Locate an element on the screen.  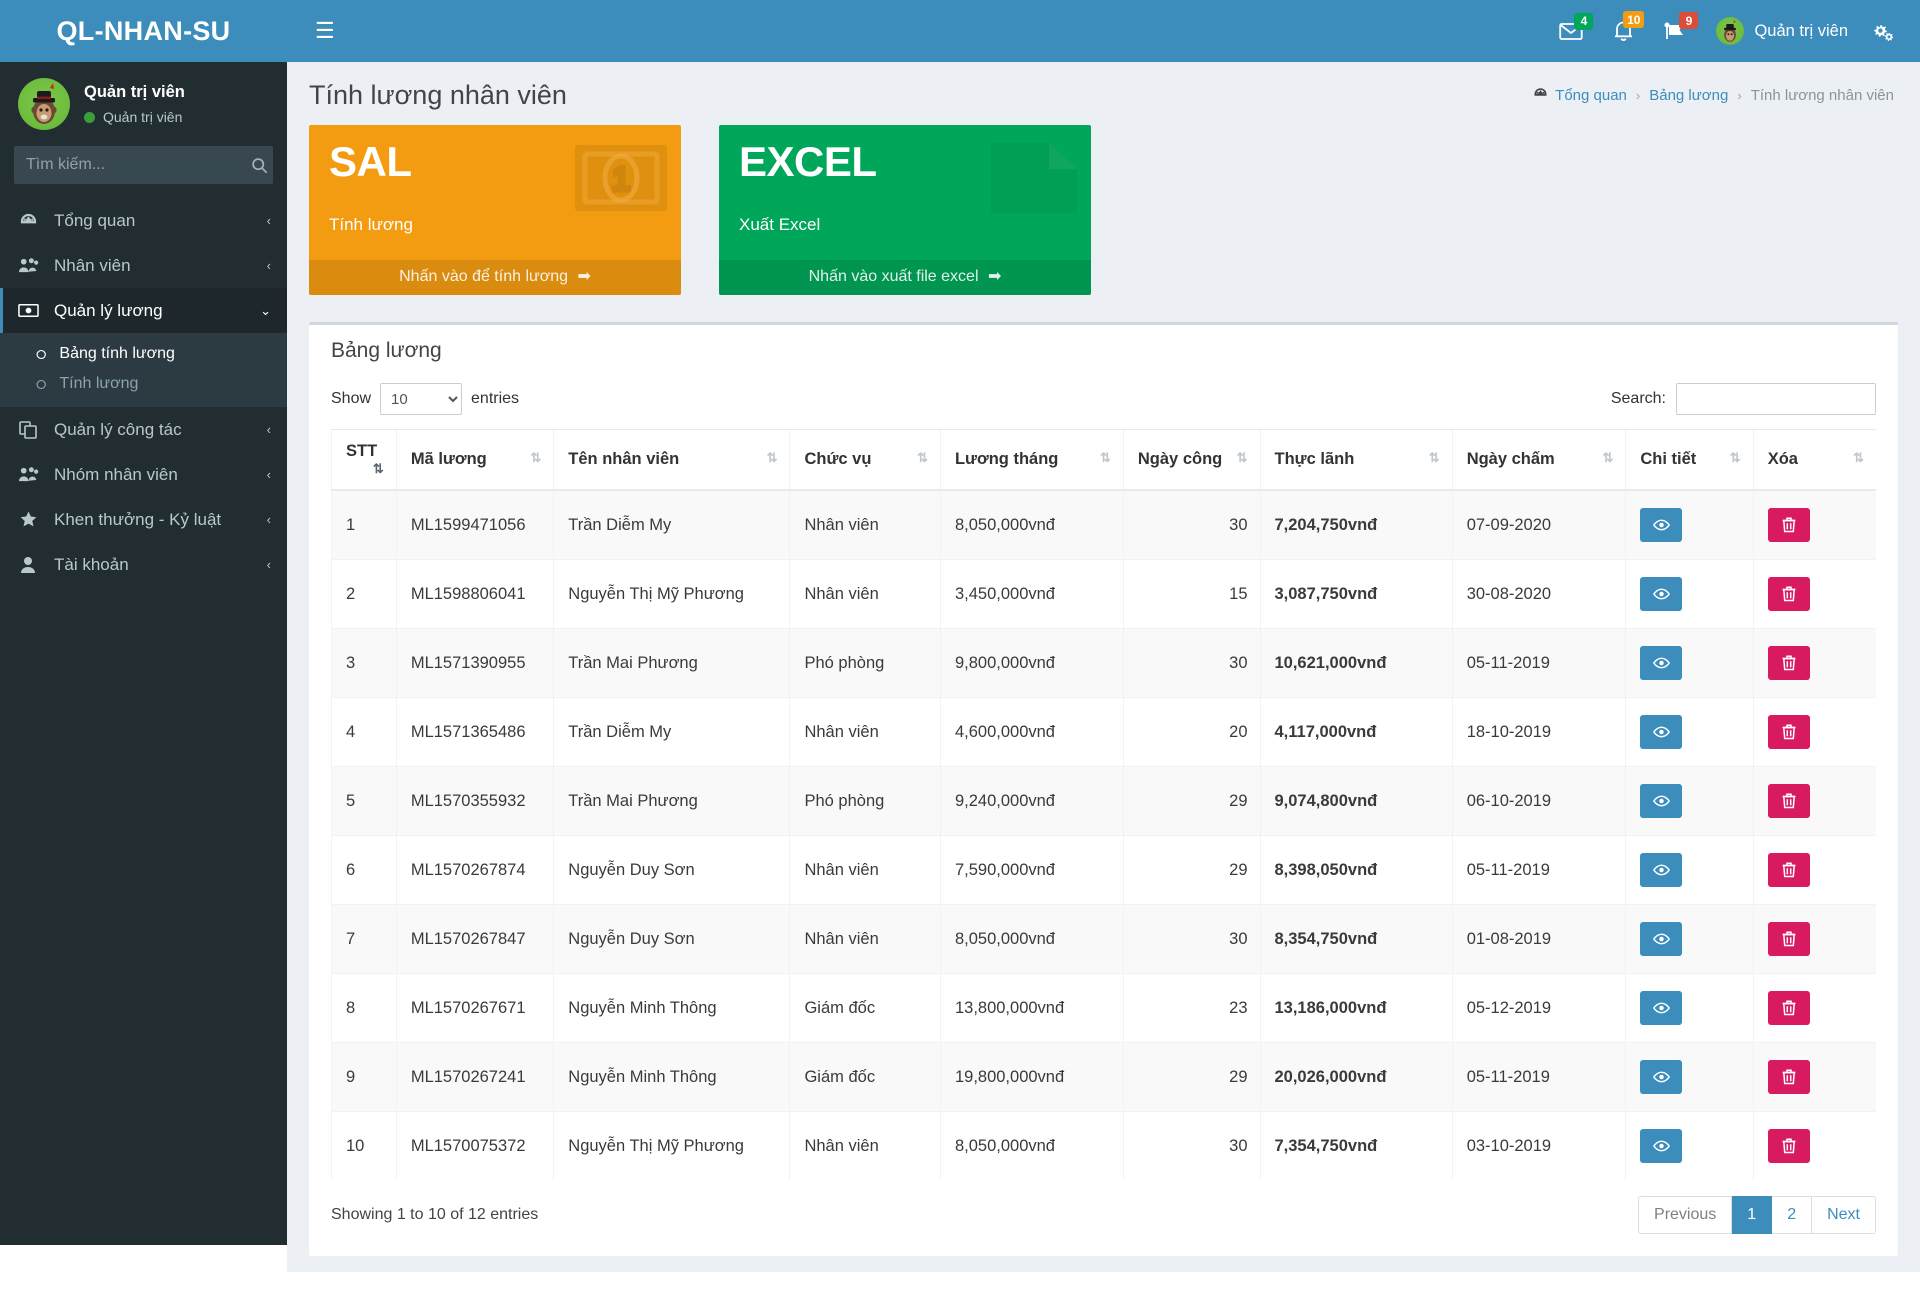
notifications-button: 10 is located at coordinates (1623, 30).